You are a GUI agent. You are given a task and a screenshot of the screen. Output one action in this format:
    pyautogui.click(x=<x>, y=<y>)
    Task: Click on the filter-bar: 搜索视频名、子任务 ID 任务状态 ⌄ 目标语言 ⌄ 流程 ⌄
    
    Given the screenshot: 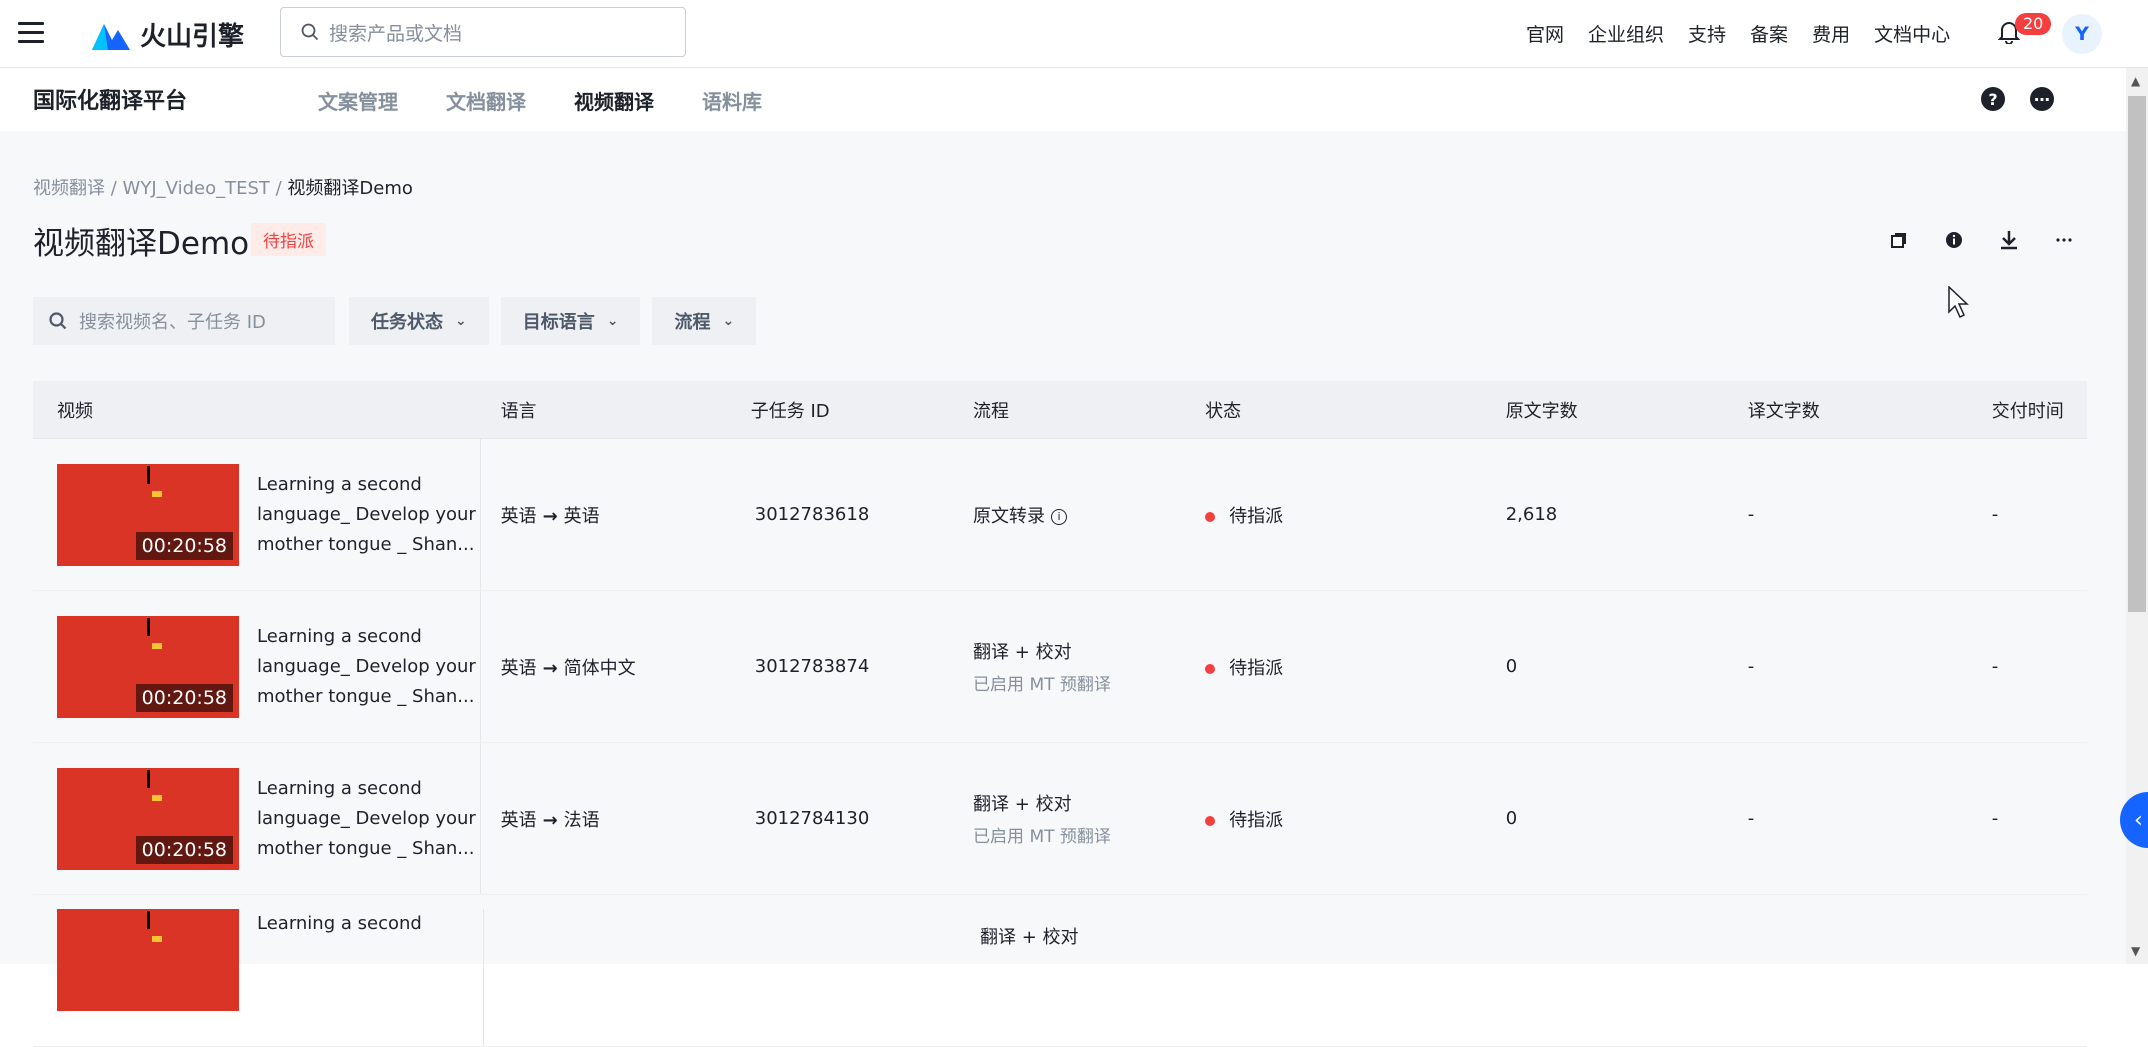 What is the action you would take?
    pyautogui.click(x=400, y=321)
    